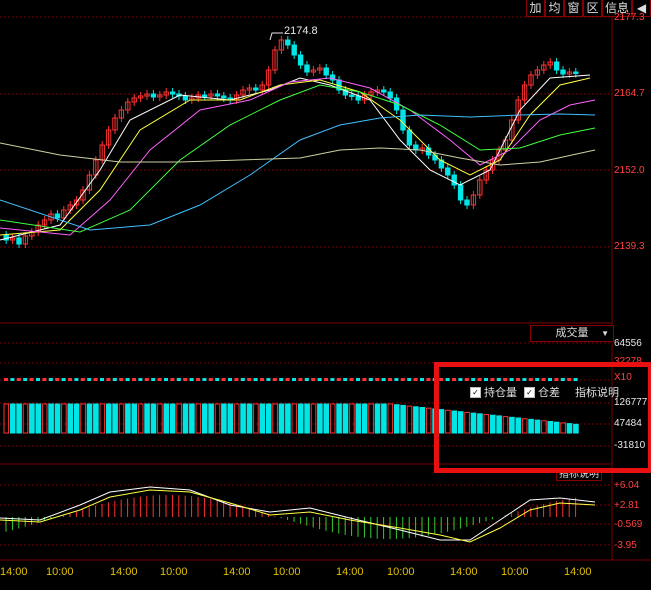 The image size is (651, 590). I want to click on volume-indicator-select: 成交量 ▼, so click(572, 333).